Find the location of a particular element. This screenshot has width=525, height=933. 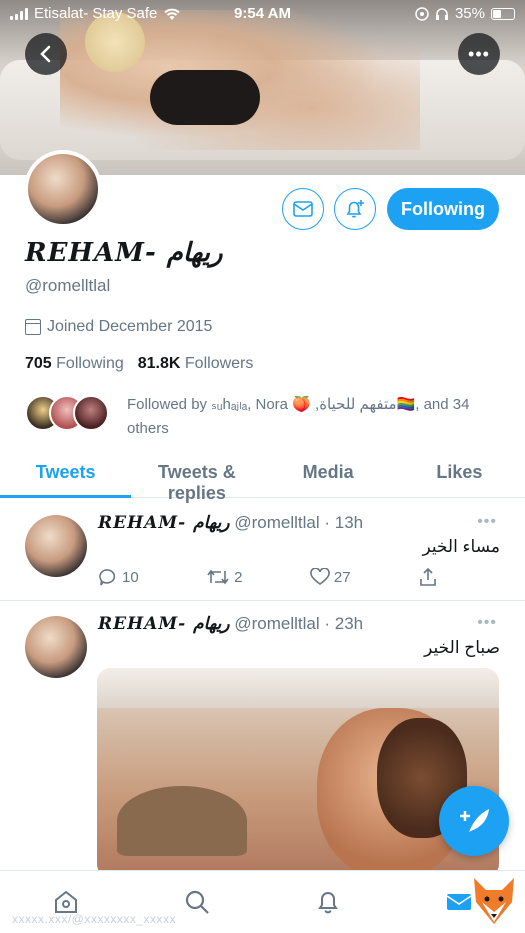

calendar-icon is located at coordinates (33, 327).